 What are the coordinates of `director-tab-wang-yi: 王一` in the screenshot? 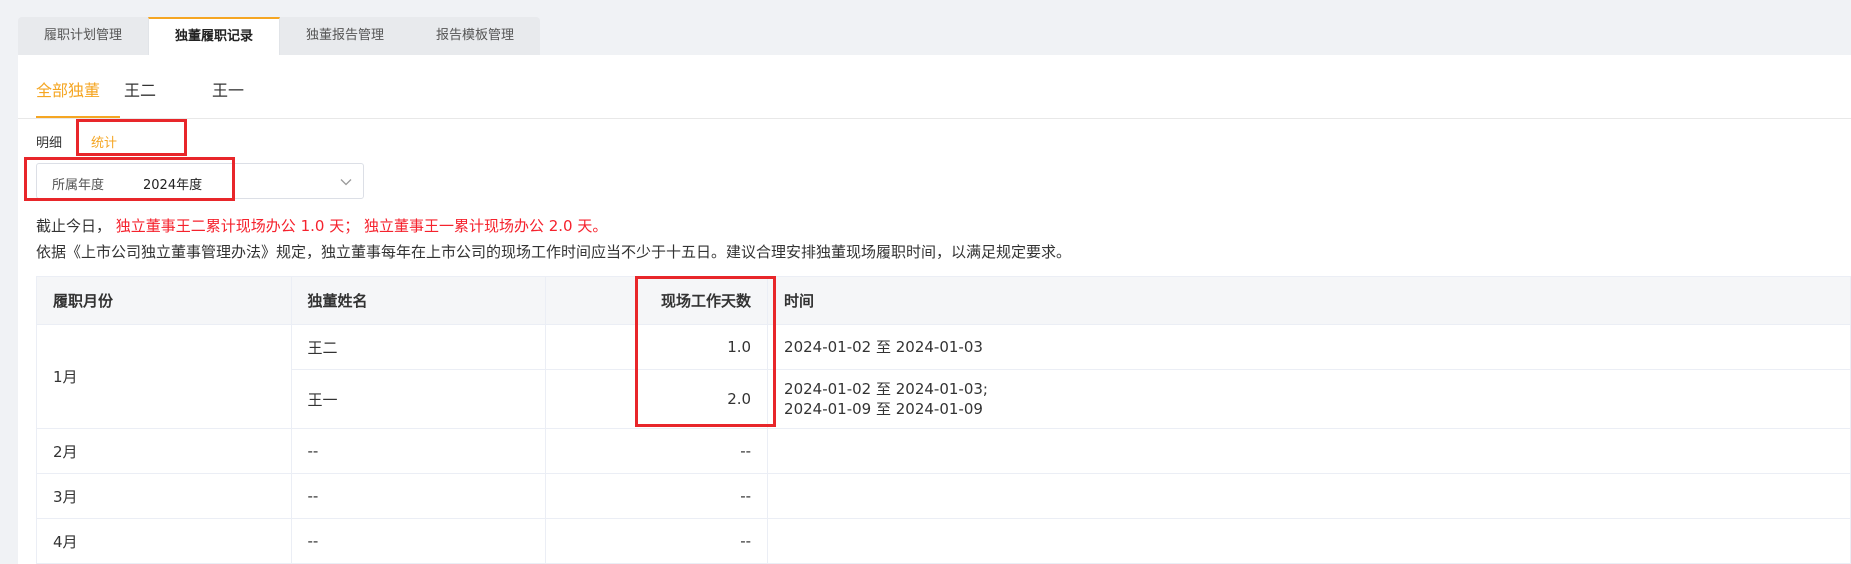 It's located at (228, 89).